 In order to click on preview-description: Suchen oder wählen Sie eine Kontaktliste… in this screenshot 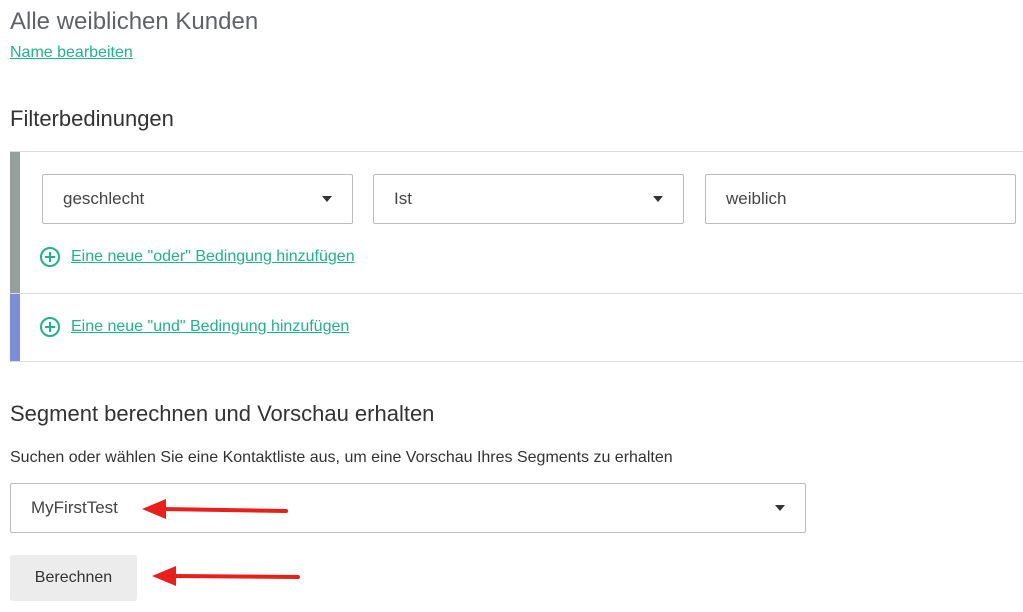, I will do `click(341, 457)`.